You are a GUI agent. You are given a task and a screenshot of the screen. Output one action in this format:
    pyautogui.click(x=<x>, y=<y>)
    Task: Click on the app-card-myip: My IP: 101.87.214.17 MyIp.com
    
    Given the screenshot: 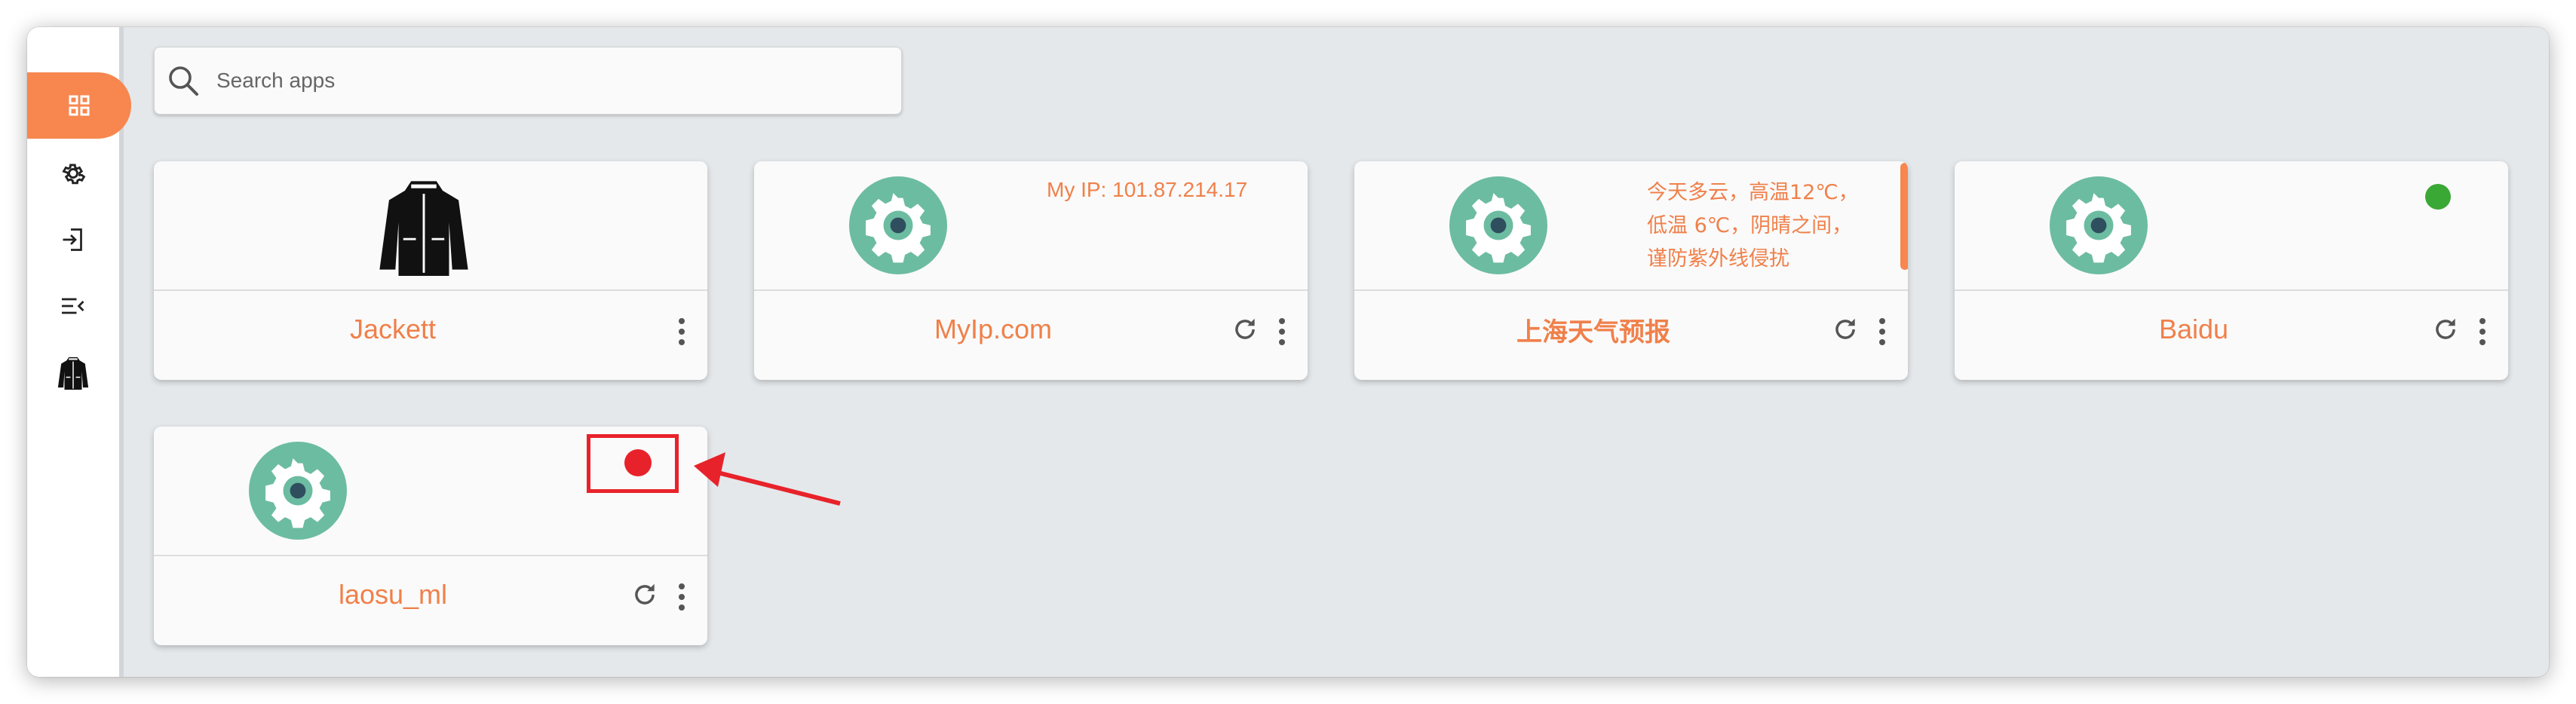 What is the action you would take?
    pyautogui.click(x=1031, y=270)
    